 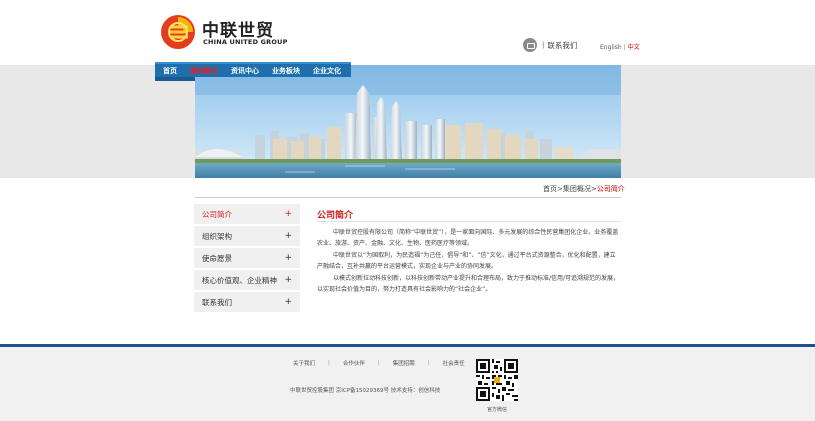 I want to click on lang-chinese-link: 中文, so click(x=634, y=47).